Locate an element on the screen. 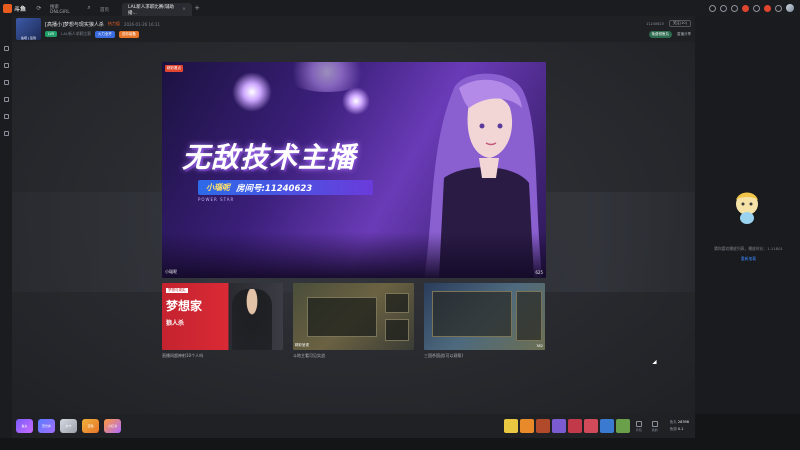 The height and width of the screenshot is (450, 800). gift-label: 荧光棒 is located at coordinates (46, 426).